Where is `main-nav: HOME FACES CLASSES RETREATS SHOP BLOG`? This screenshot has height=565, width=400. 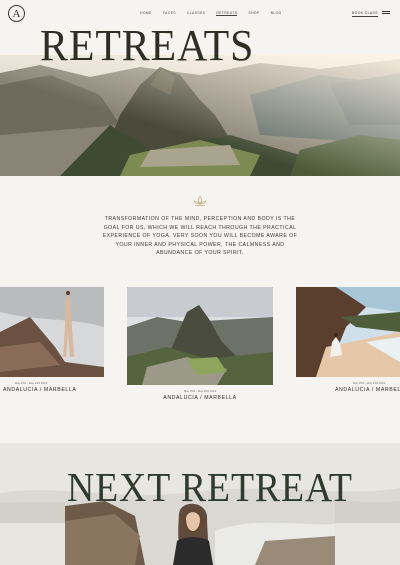
main-nav: HOME FACES CLASSES RETREATS SHOP BLOG is located at coordinates (211, 13).